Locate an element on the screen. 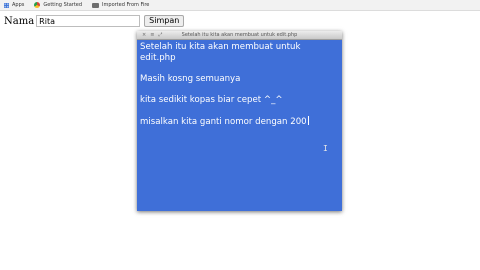  bookmark-apps: Apps is located at coordinates (14, 5).